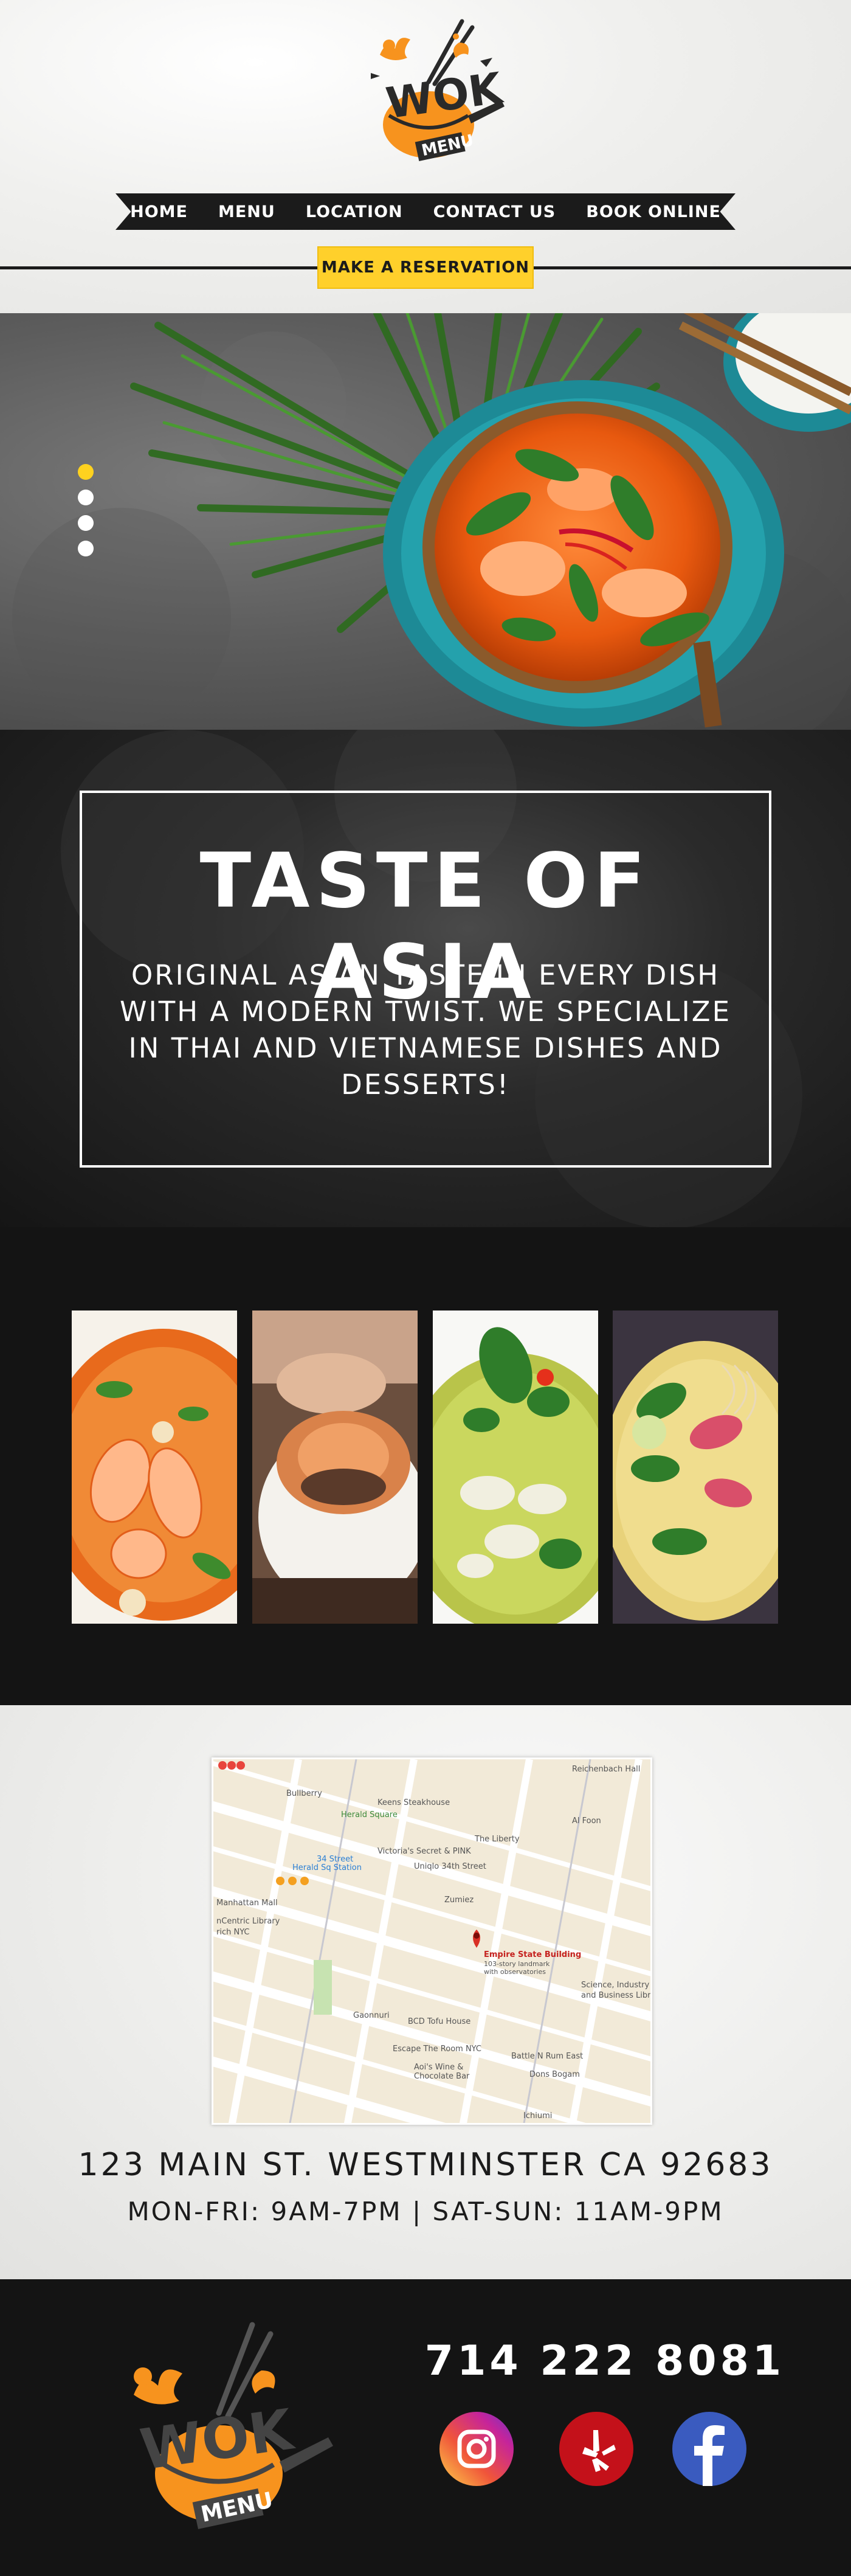 This screenshot has width=851, height=2576. Describe the element at coordinates (437, 2049) in the screenshot. I see `map-label: Escape The Room NYC` at that location.